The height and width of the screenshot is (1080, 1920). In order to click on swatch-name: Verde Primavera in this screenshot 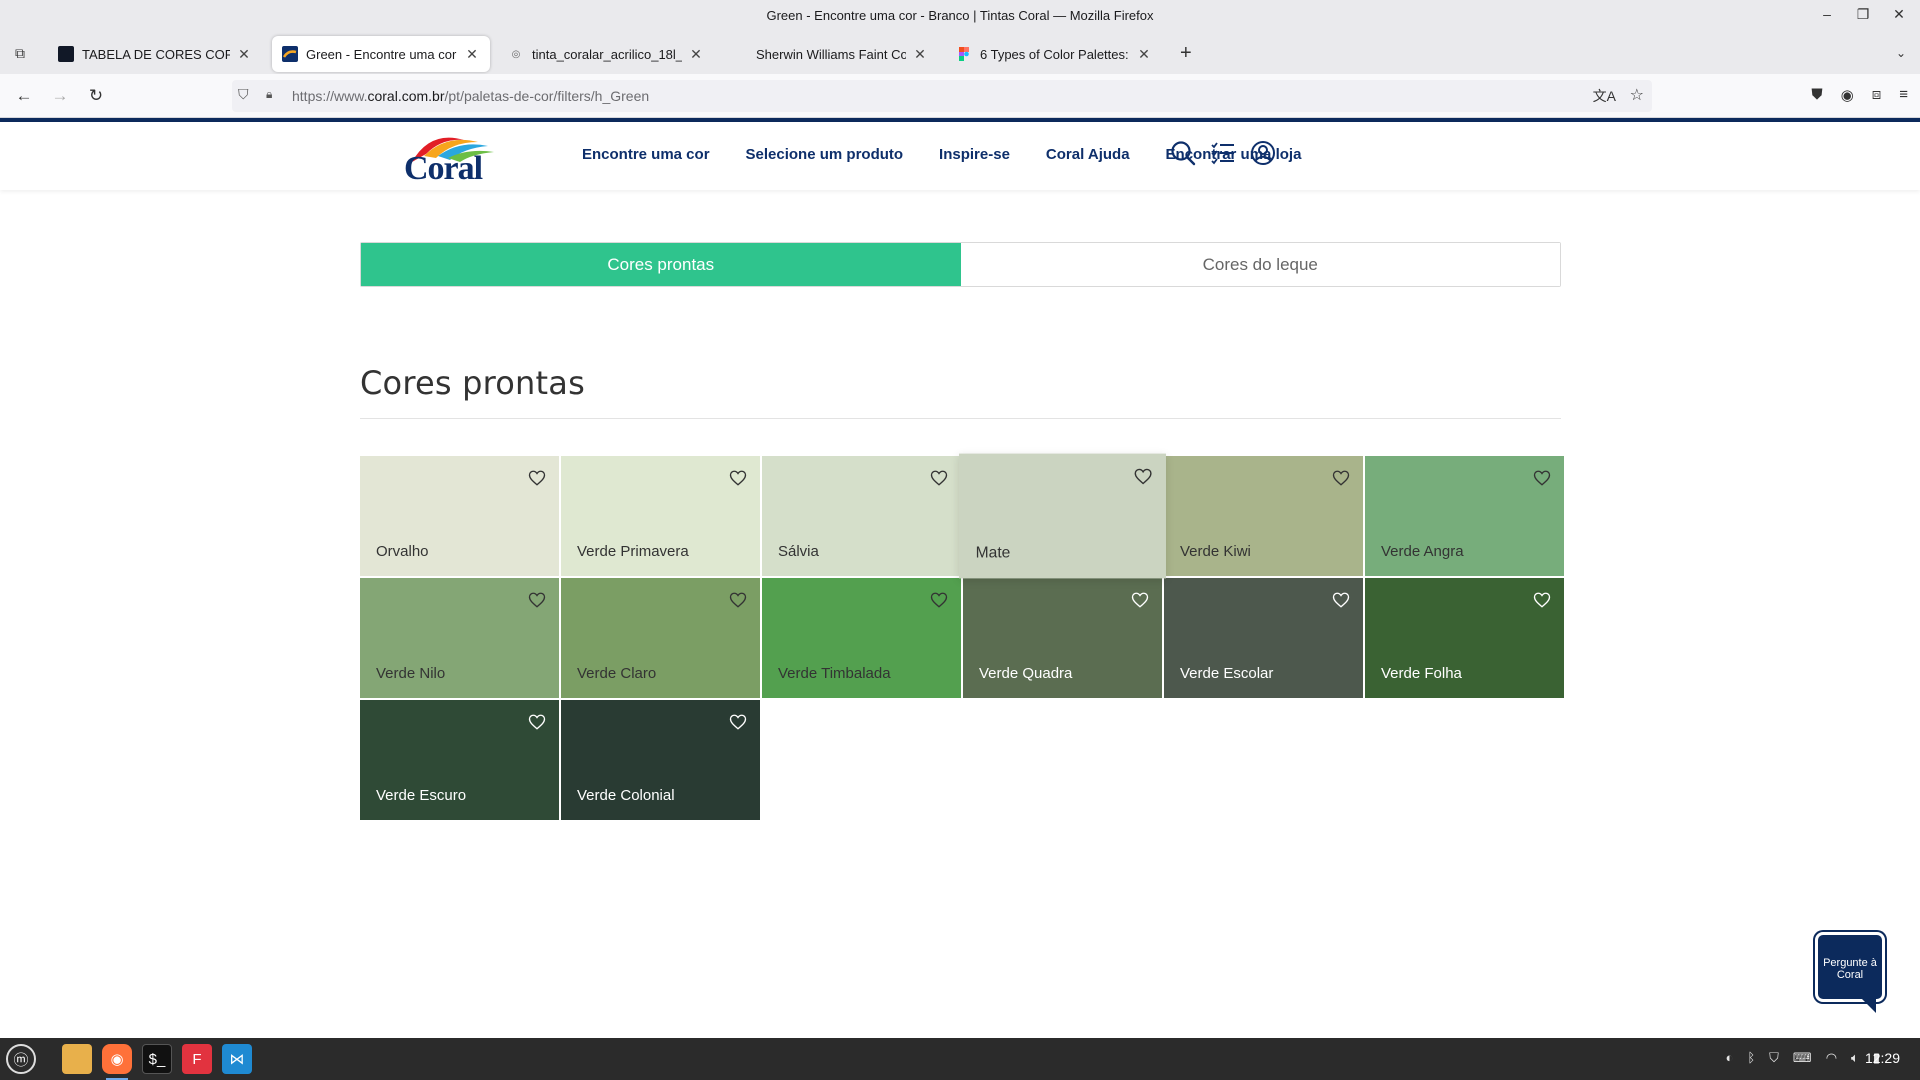, I will do `click(633, 551)`.